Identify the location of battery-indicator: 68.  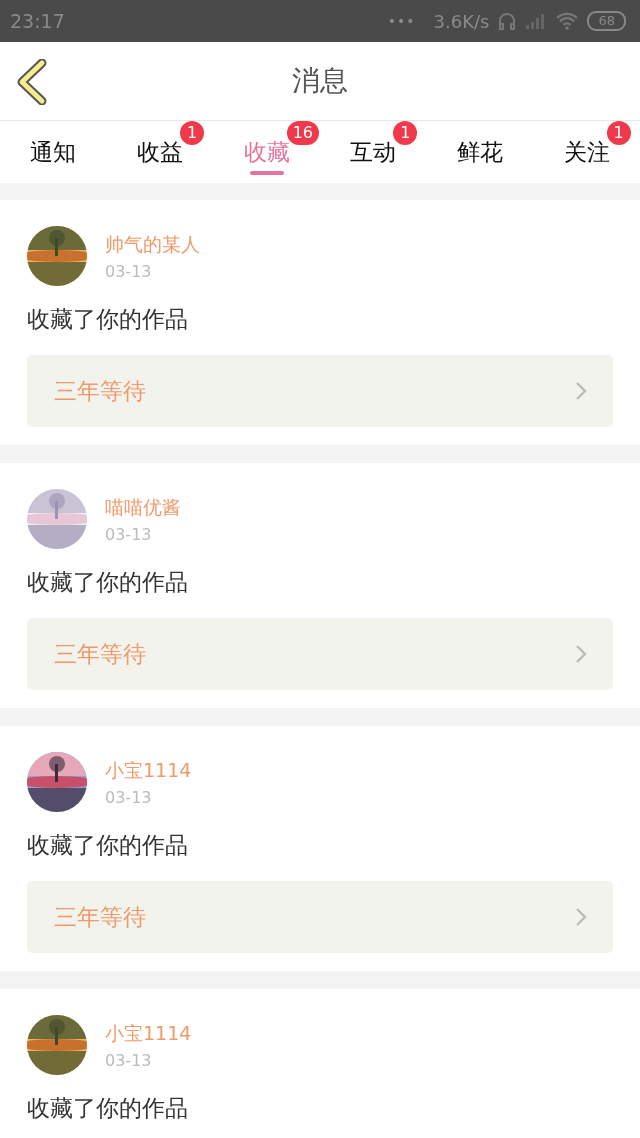
(606, 21).